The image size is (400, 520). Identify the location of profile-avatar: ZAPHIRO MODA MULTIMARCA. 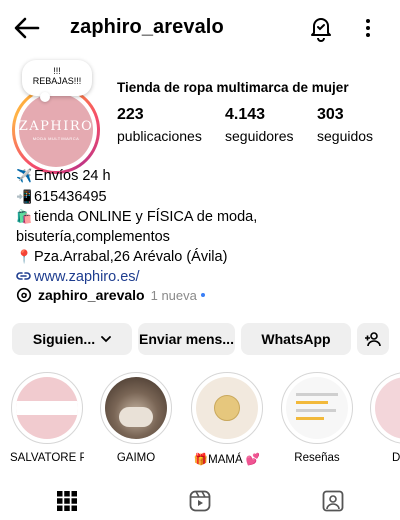
(56, 130).